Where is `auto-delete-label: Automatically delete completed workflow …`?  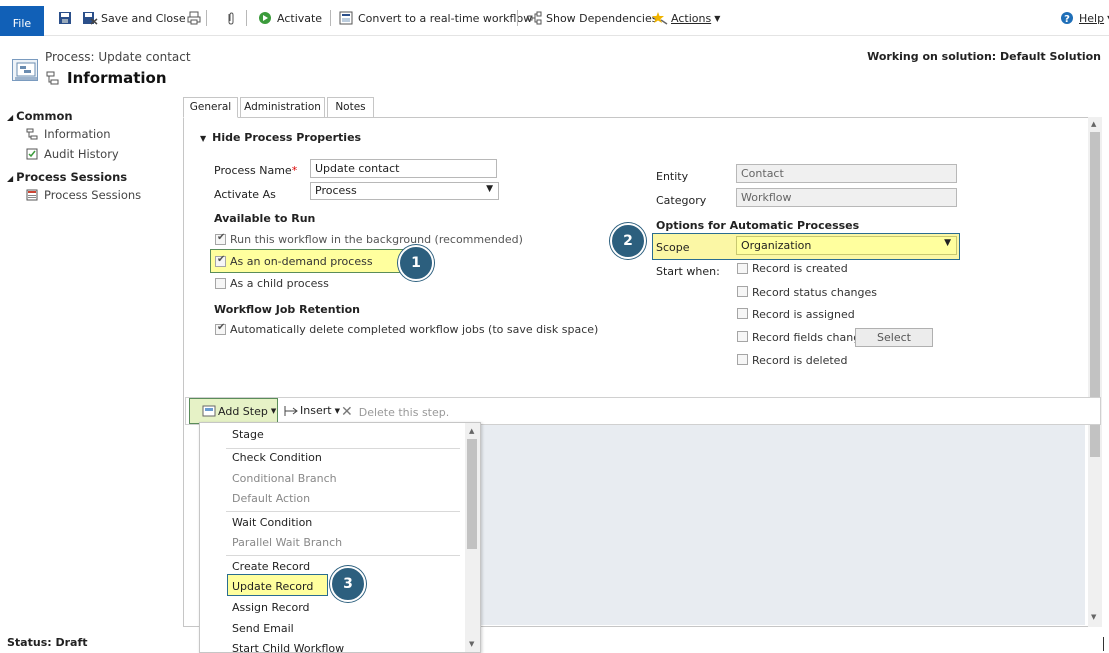
auto-delete-label: Automatically delete completed workflow … is located at coordinates (414, 329).